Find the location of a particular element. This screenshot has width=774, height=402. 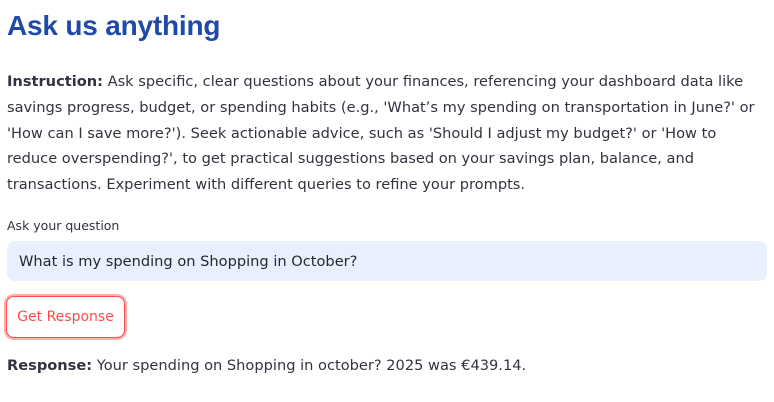

response-label: Response: is located at coordinates (50, 365).